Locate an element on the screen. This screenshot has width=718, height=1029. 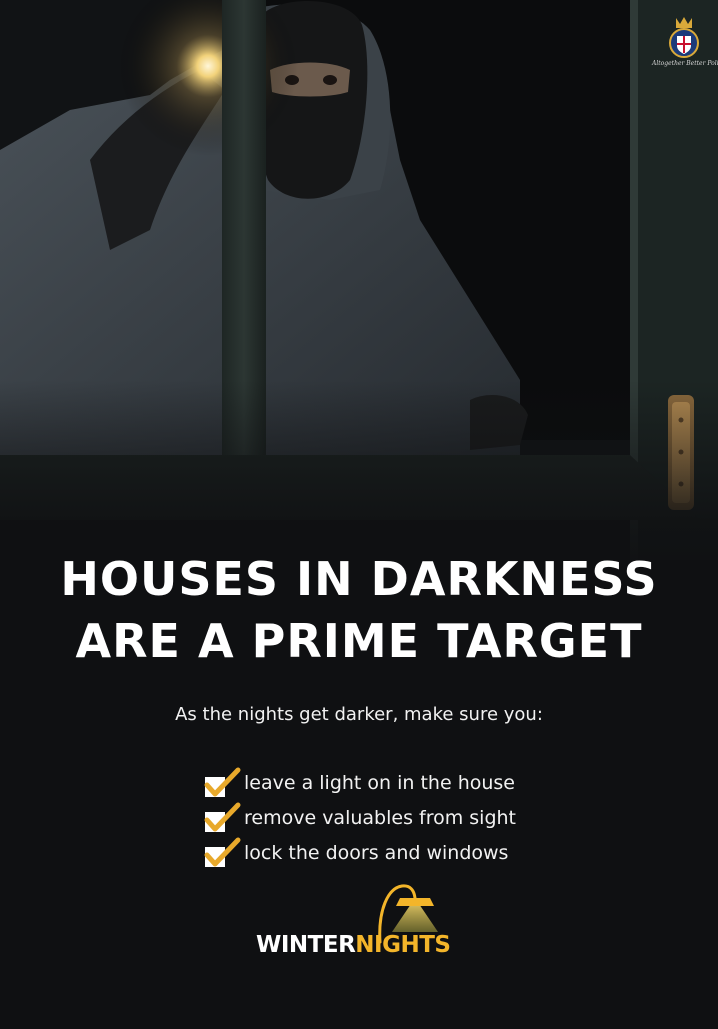
winter-nights-logo: WINTERNIGHTS is located at coordinates (360, 925).